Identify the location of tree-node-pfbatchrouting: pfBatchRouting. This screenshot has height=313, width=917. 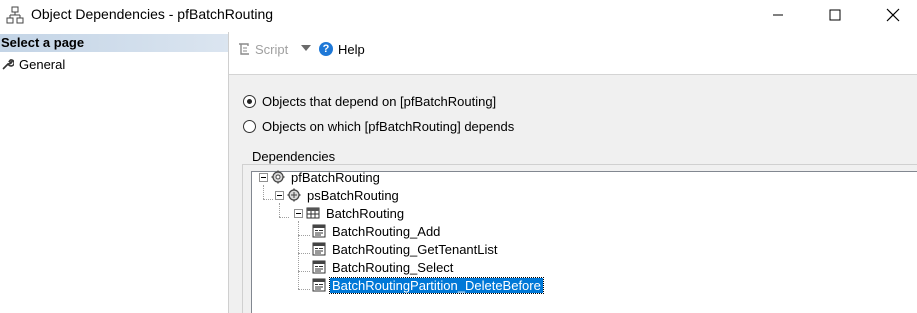
(320, 177).